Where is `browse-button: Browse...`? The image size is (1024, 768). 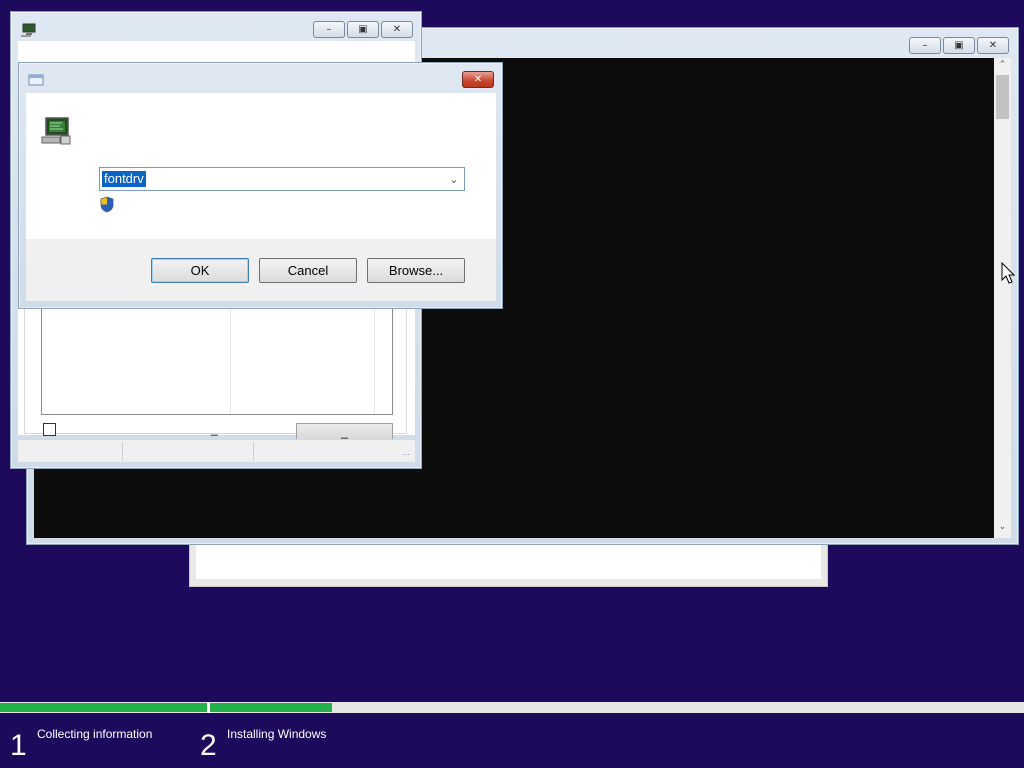 browse-button: Browse... is located at coordinates (416, 270).